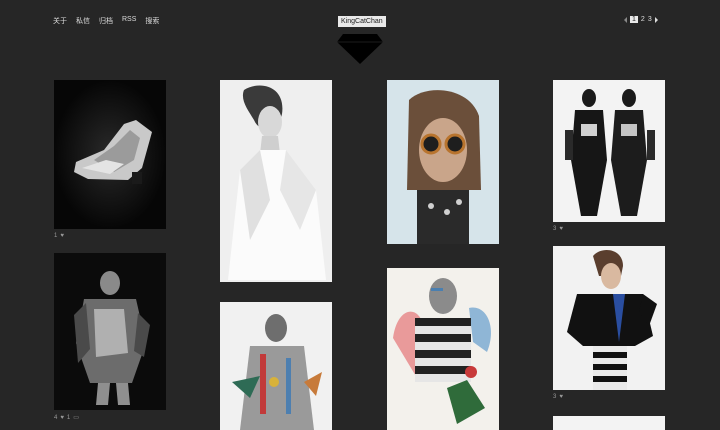 The image size is (720, 430). What do you see at coordinates (56, 417) in the screenshot?
I see `like-count: 4` at bounding box center [56, 417].